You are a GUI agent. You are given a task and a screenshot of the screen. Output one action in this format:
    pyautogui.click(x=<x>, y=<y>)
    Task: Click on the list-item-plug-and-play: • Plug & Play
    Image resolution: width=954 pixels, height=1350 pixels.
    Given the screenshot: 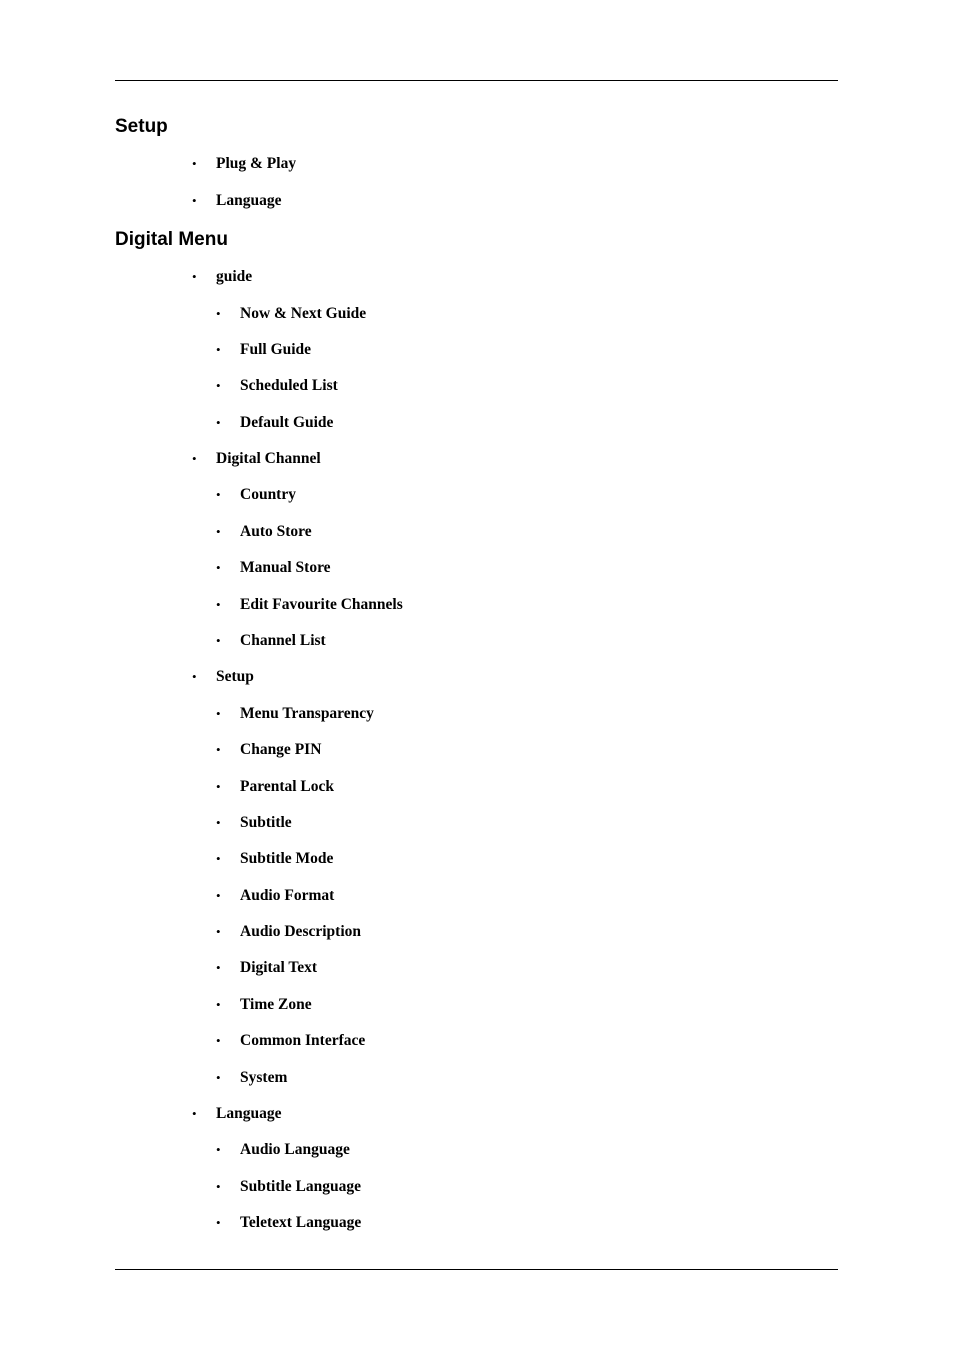 What is the action you would take?
    pyautogui.click(x=244, y=164)
    